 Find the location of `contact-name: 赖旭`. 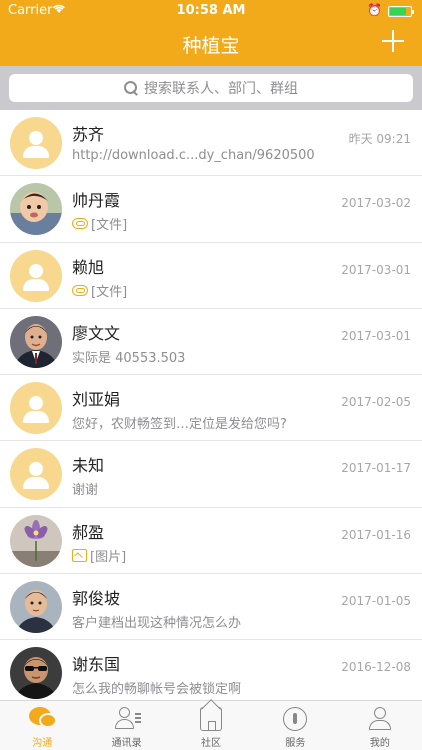

contact-name: 赖旭 is located at coordinates (88, 267).